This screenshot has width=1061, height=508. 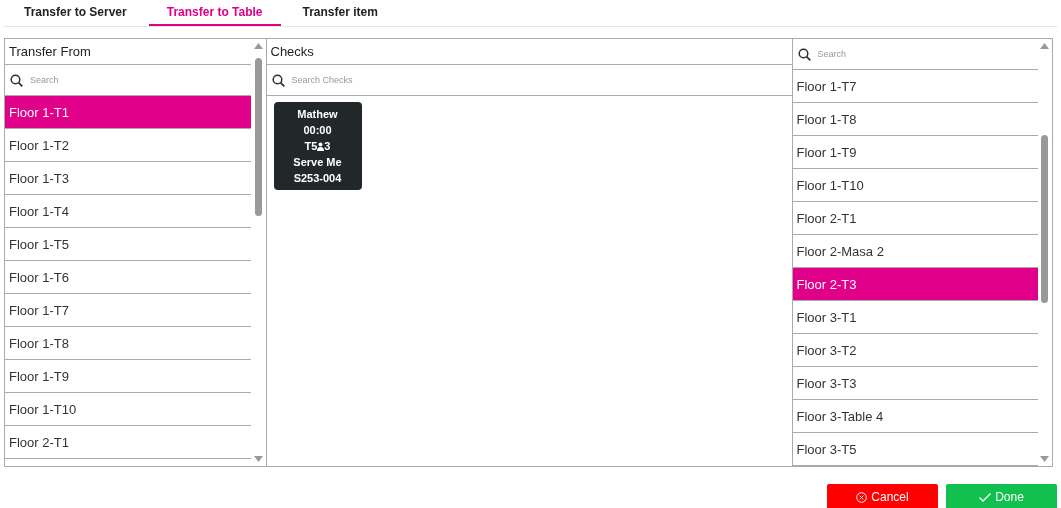 I want to click on check-number: S253-004, so click(x=317, y=178).